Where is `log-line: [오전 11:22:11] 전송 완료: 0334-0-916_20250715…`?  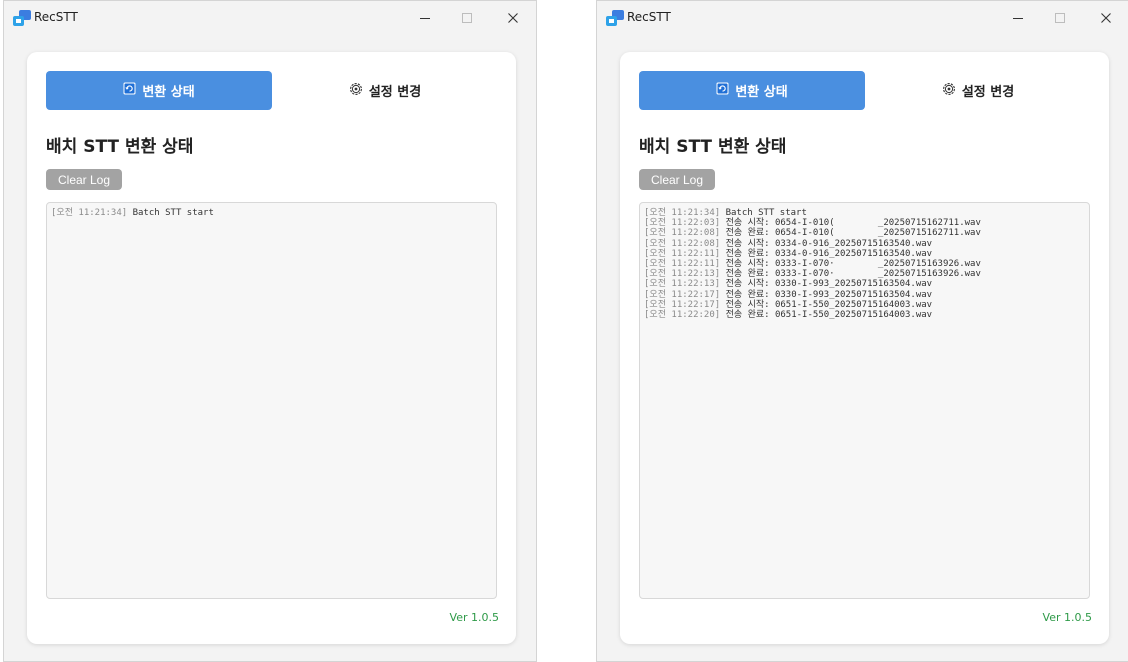
log-line: [오전 11:22:11] 전송 완료: 0334-0-916_20250715… is located at coordinates (864, 254).